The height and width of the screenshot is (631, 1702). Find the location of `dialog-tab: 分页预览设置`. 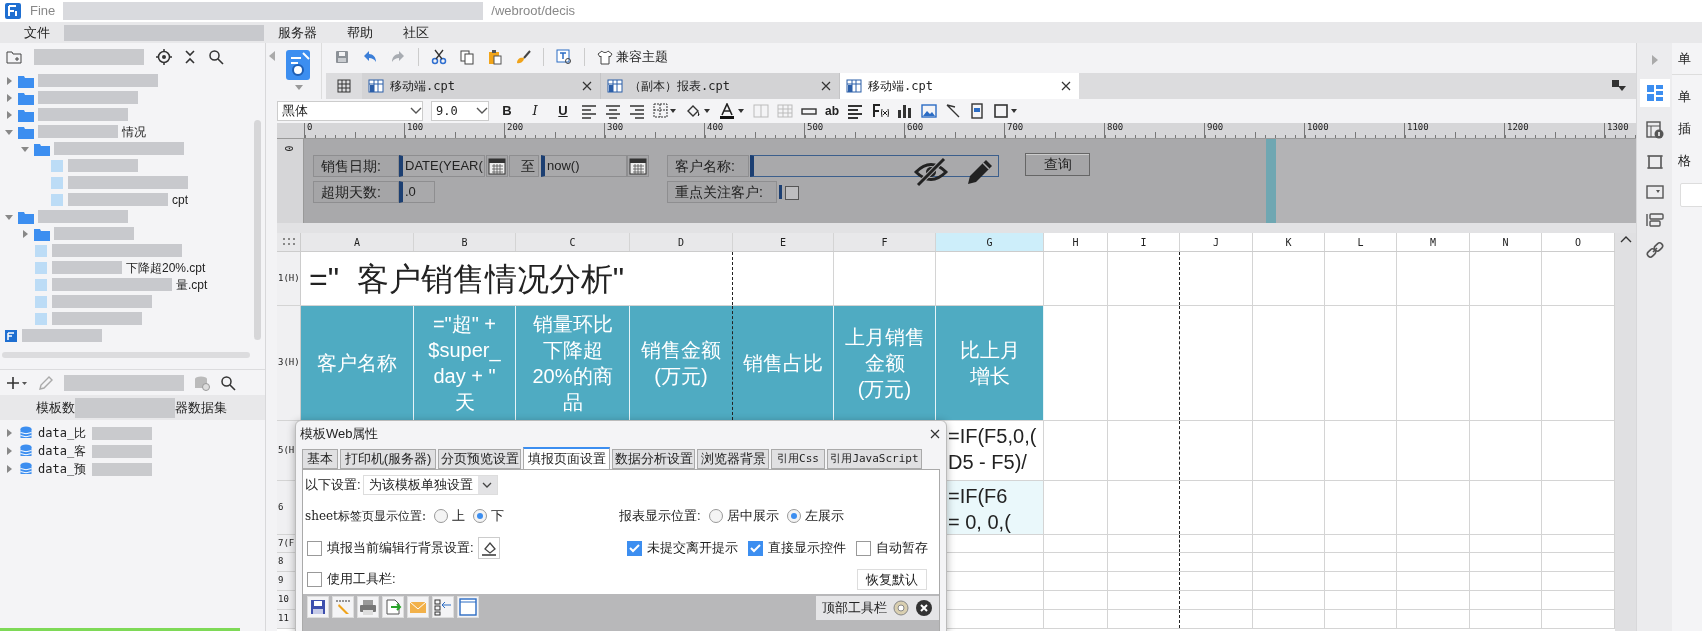

dialog-tab: 分页预览设置 is located at coordinates (479, 459).